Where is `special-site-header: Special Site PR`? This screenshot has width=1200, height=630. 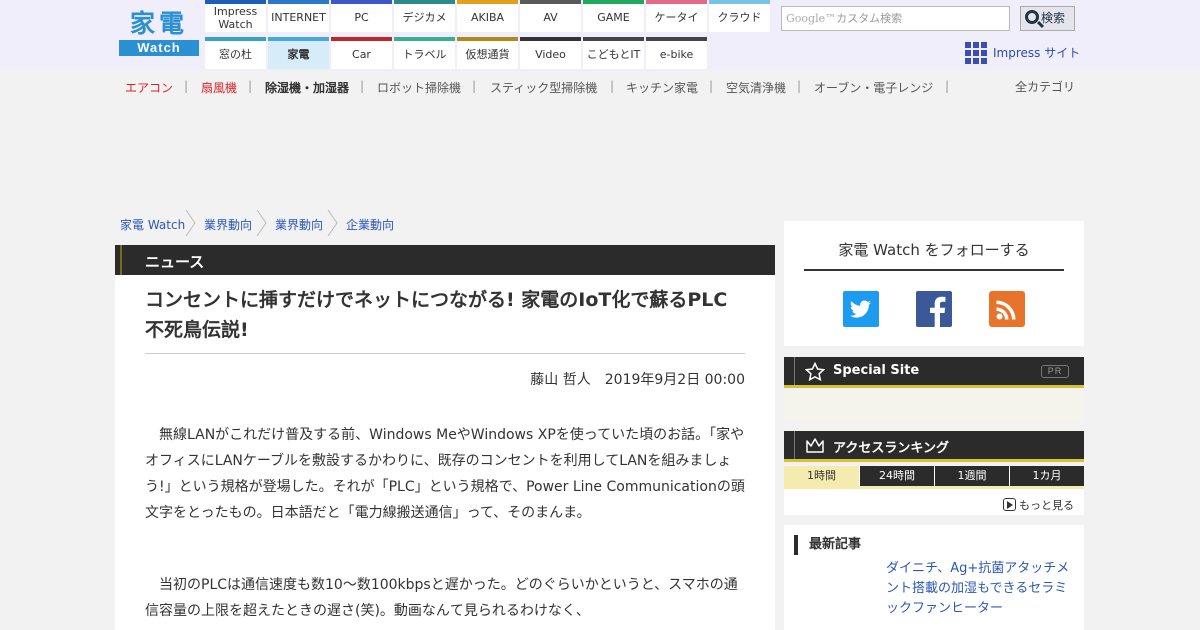 special-site-header: Special Site PR is located at coordinates (934, 372).